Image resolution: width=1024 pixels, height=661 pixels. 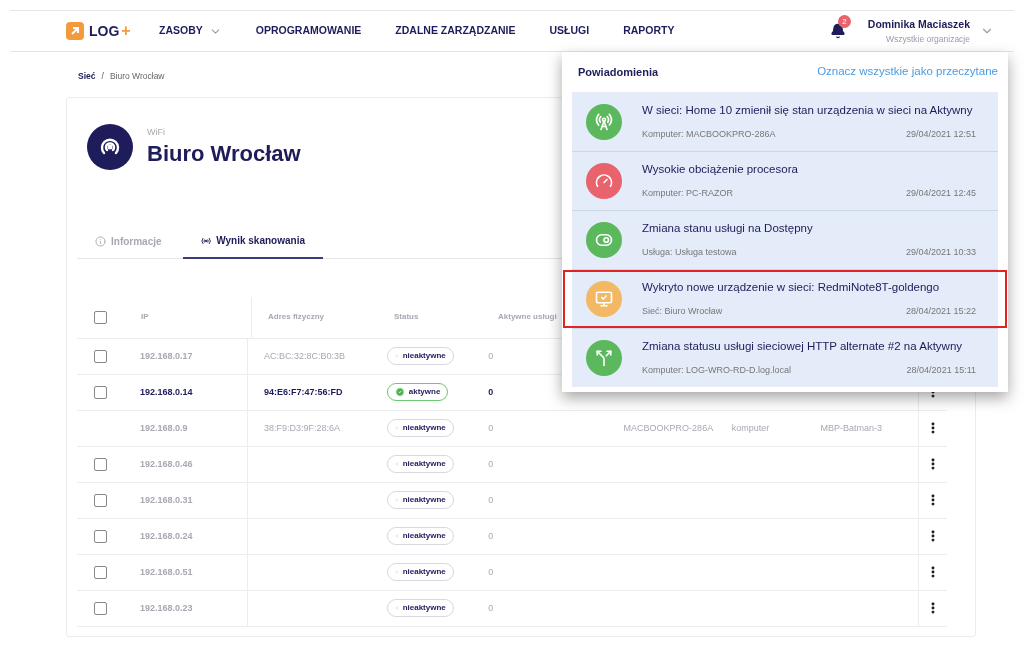 What do you see at coordinates (927, 39) in the screenshot?
I see `organization-label: Wszystkie organizacje` at bounding box center [927, 39].